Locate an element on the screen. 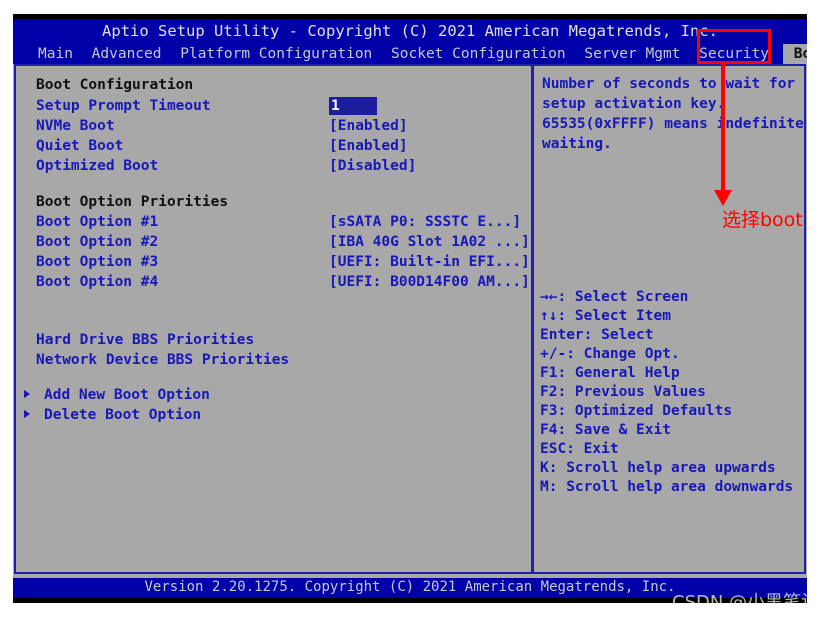 The width and height of the screenshot is (831, 620). section-title-boot-configuration: Boot Configuration is located at coordinates (115, 85).